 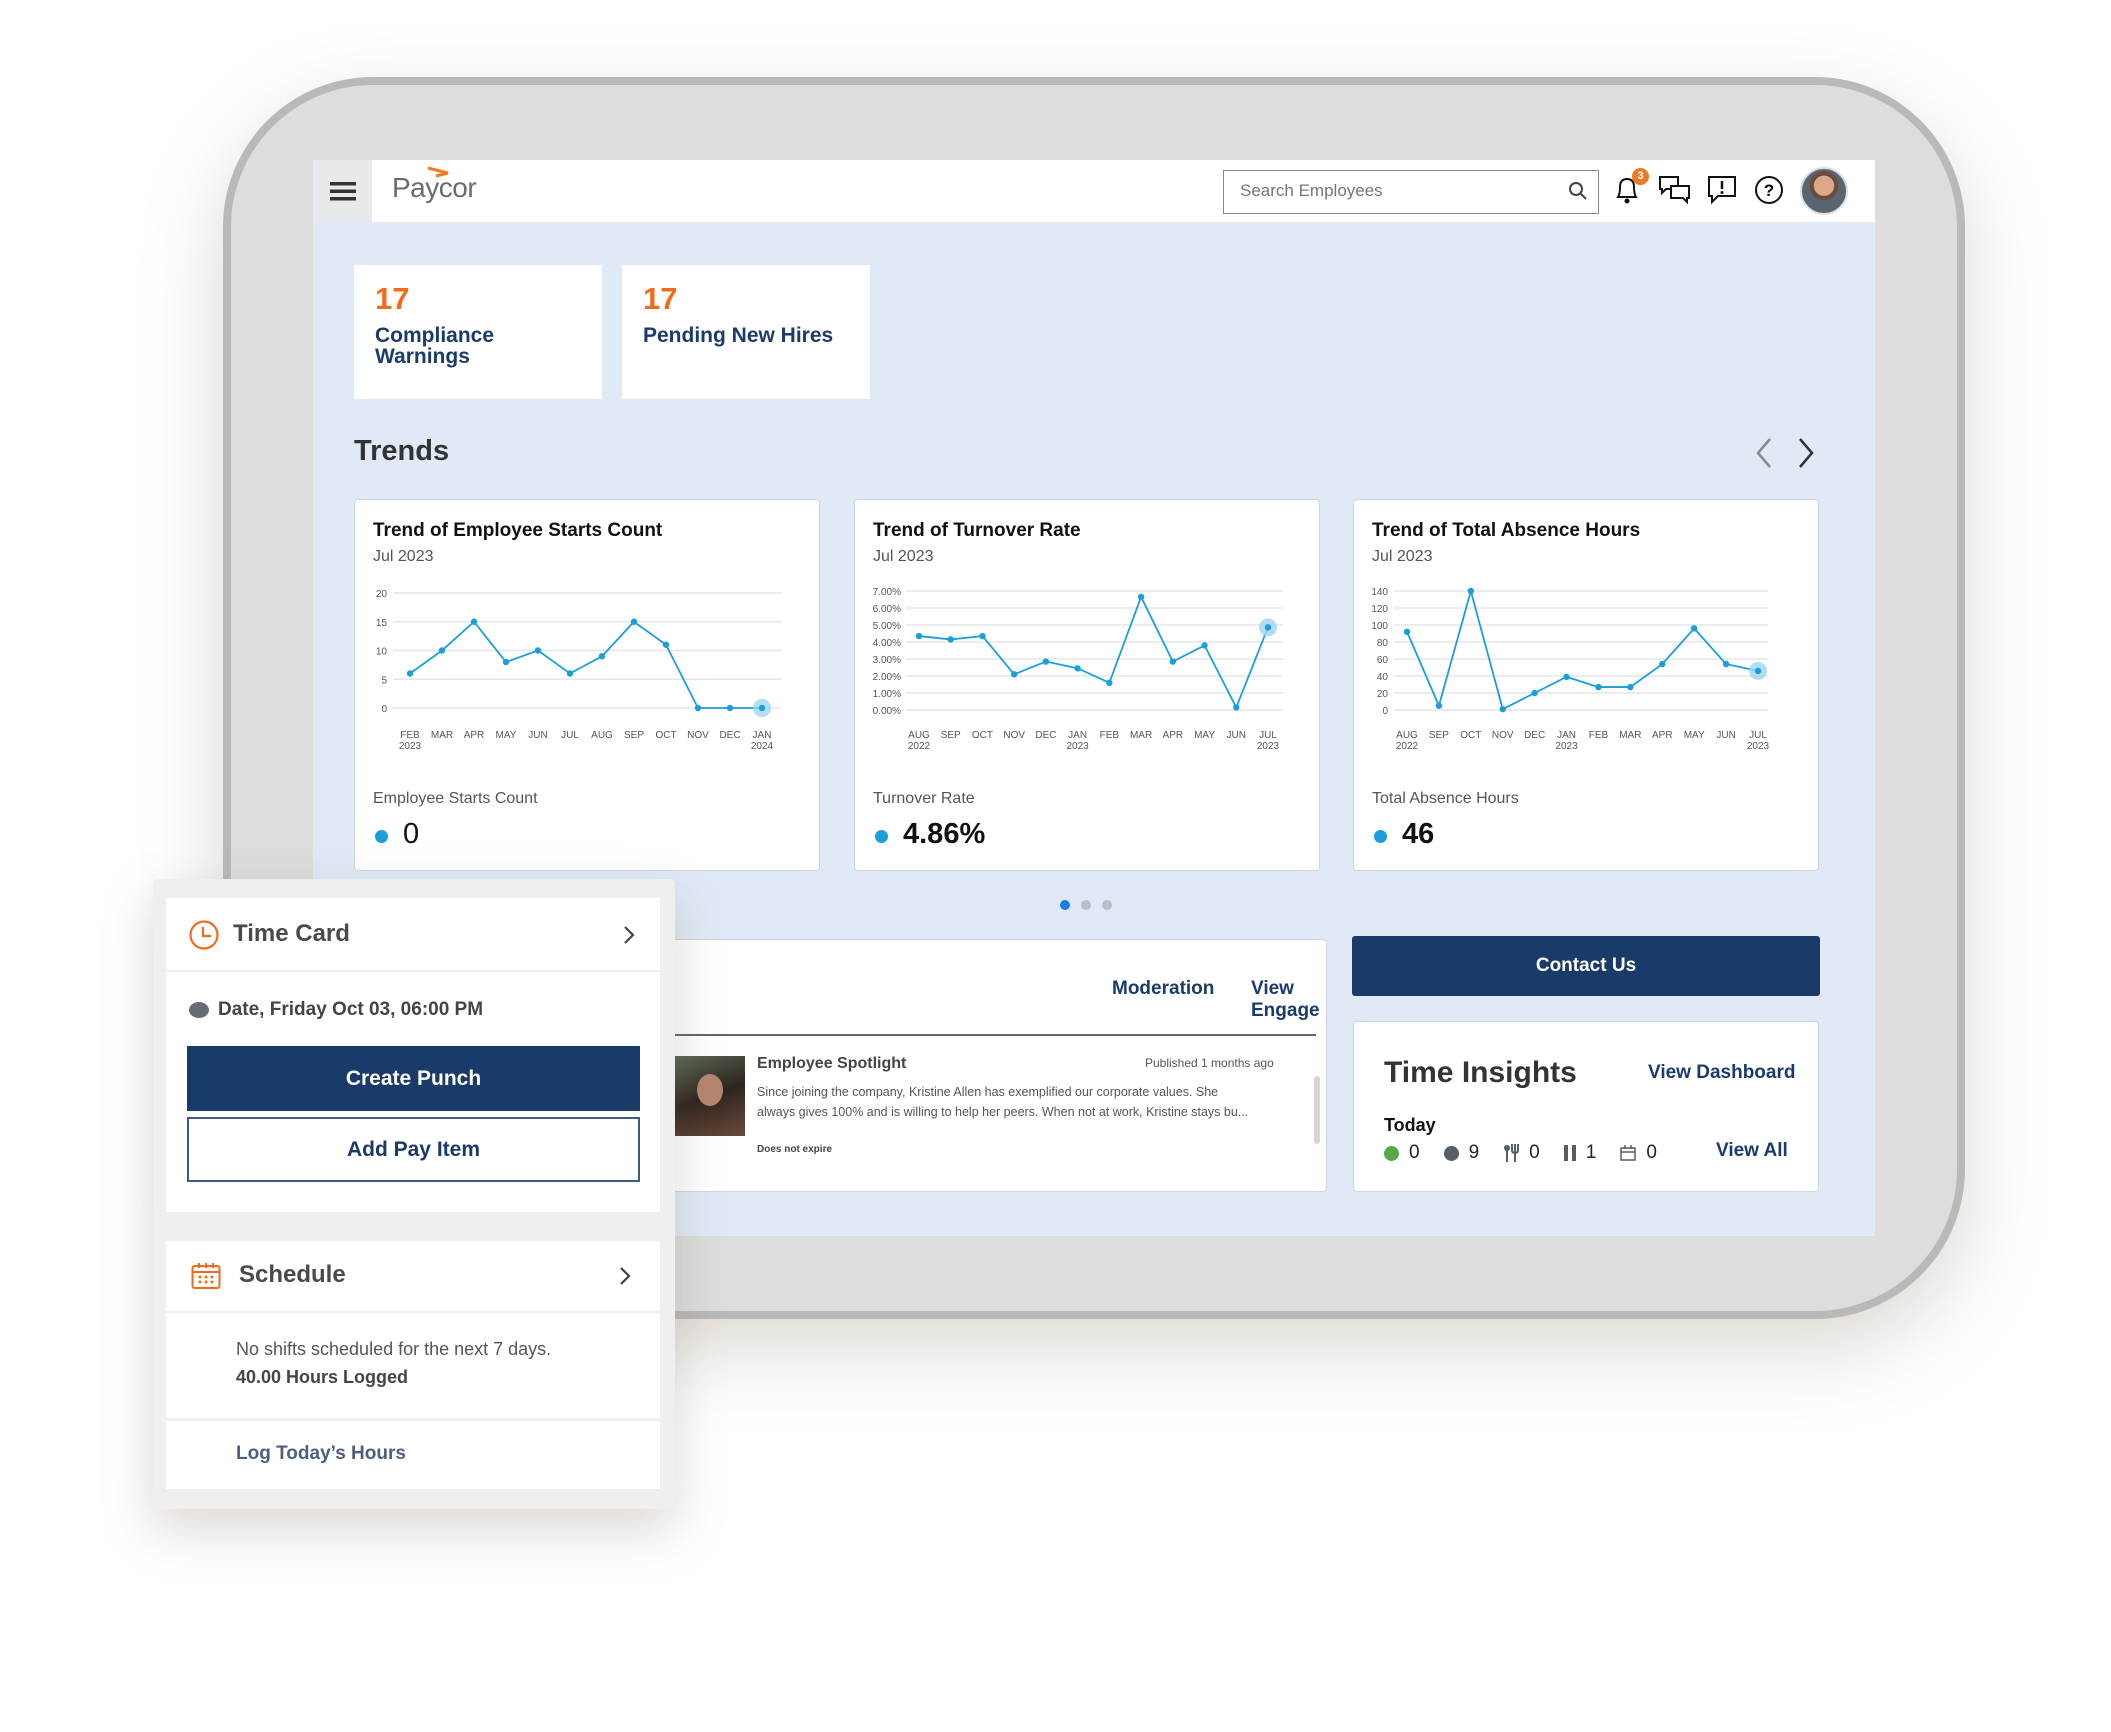 What do you see at coordinates (762, 741) in the screenshot?
I see `x-tick-label: JAN 2024` at bounding box center [762, 741].